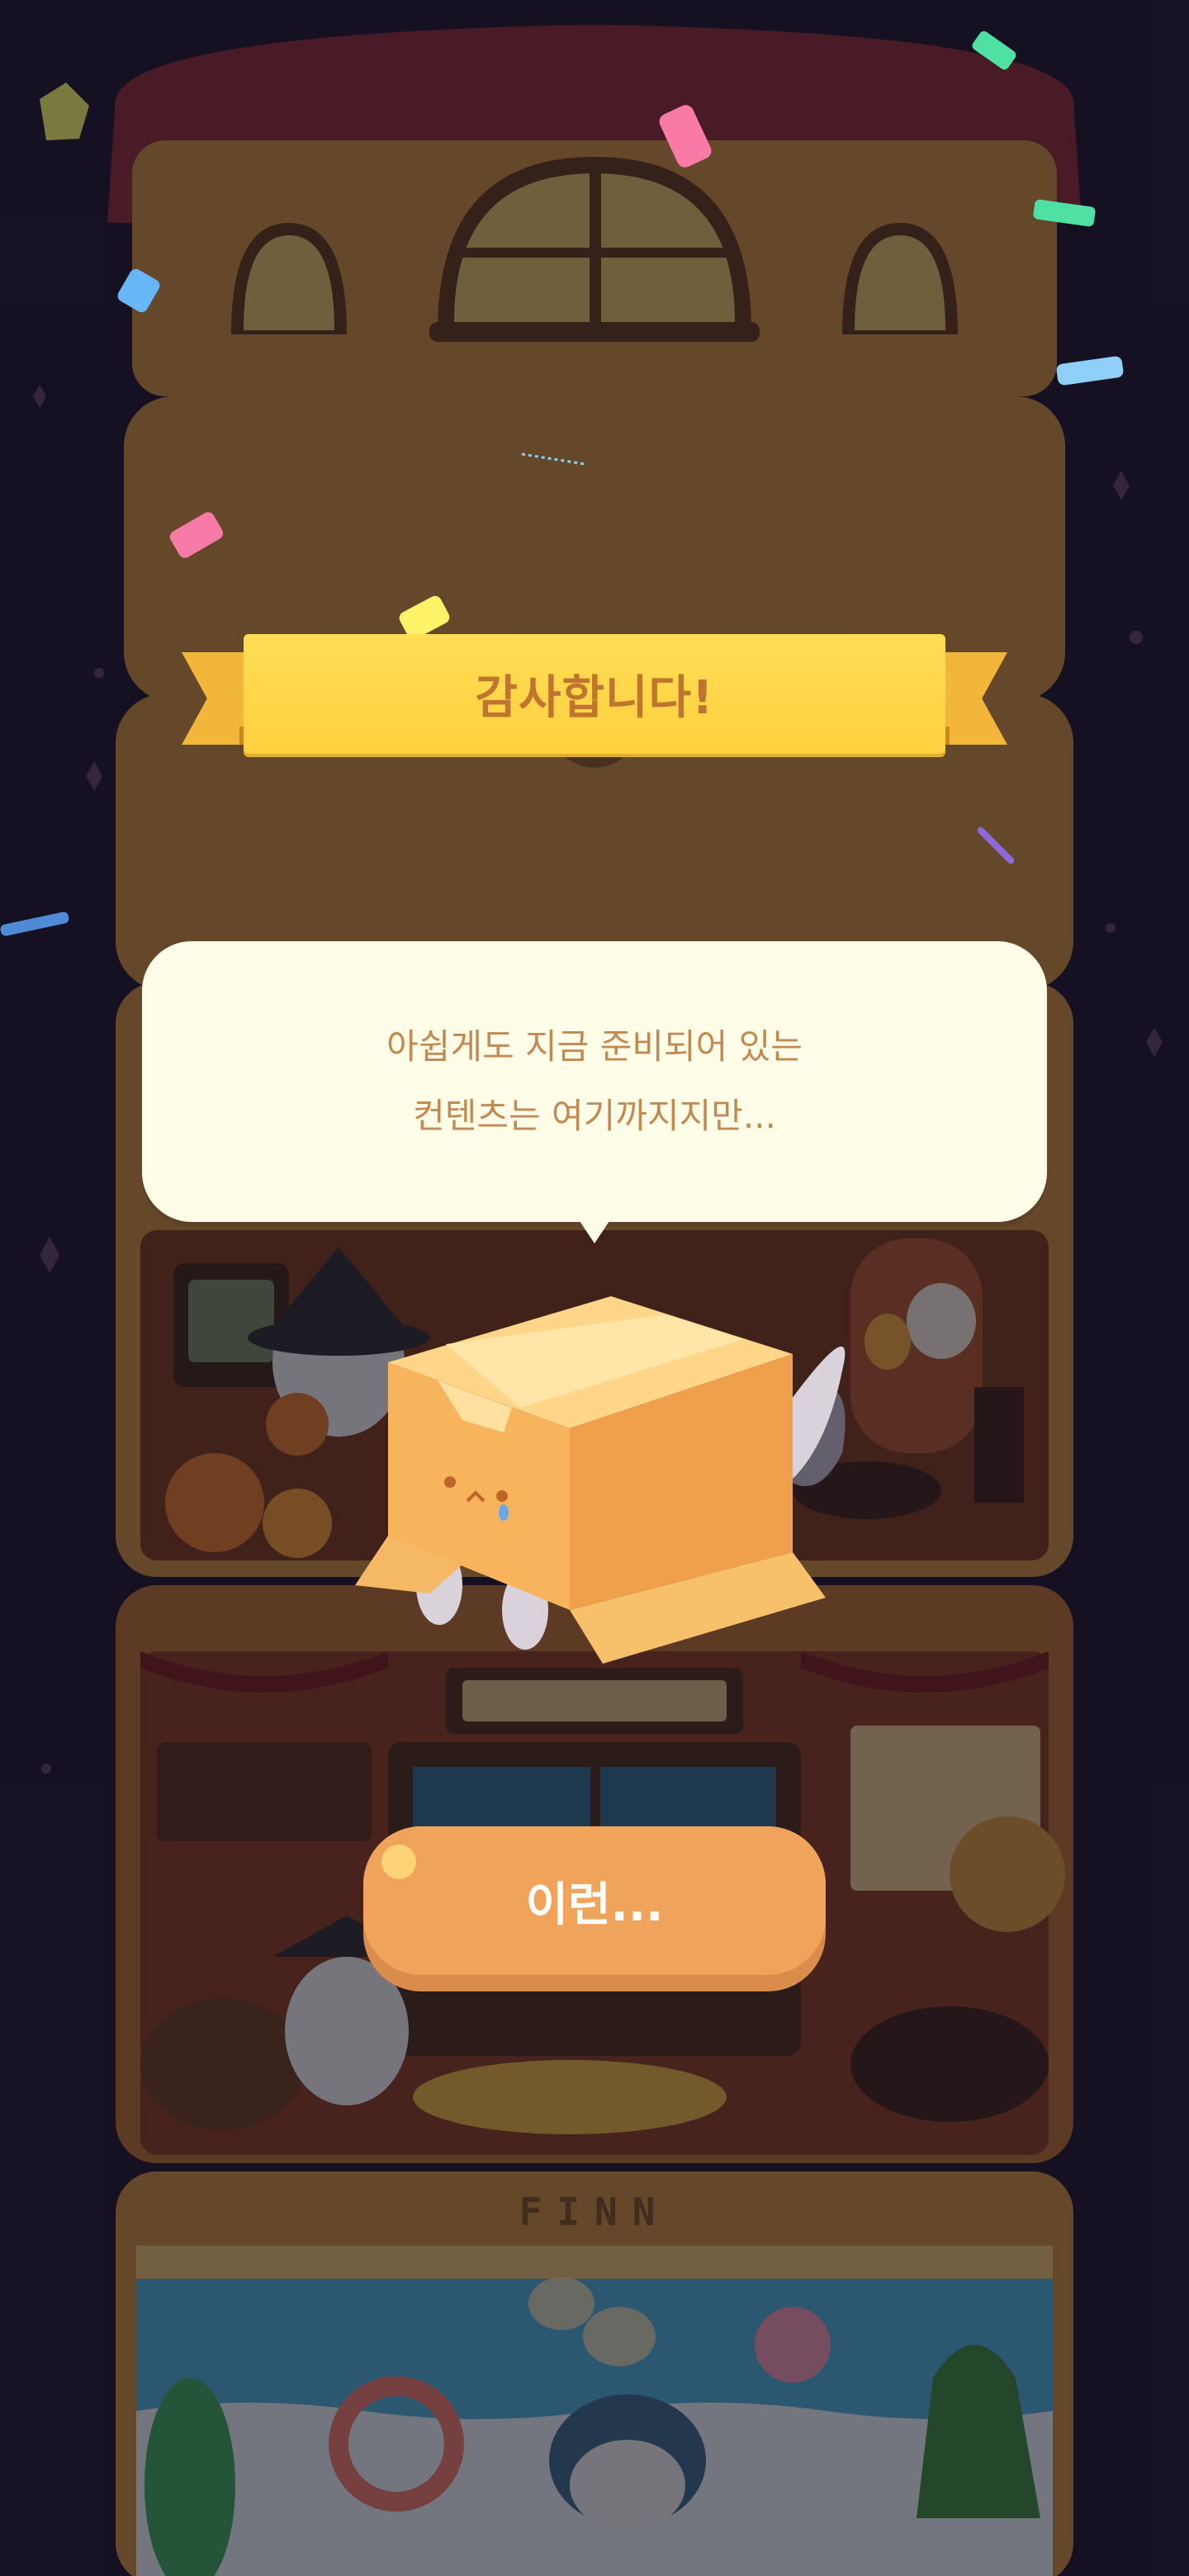  What do you see at coordinates (594, 698) in the screenshot?
I see `banner-title: 감사합니다!` at bounding box center [594, 698].